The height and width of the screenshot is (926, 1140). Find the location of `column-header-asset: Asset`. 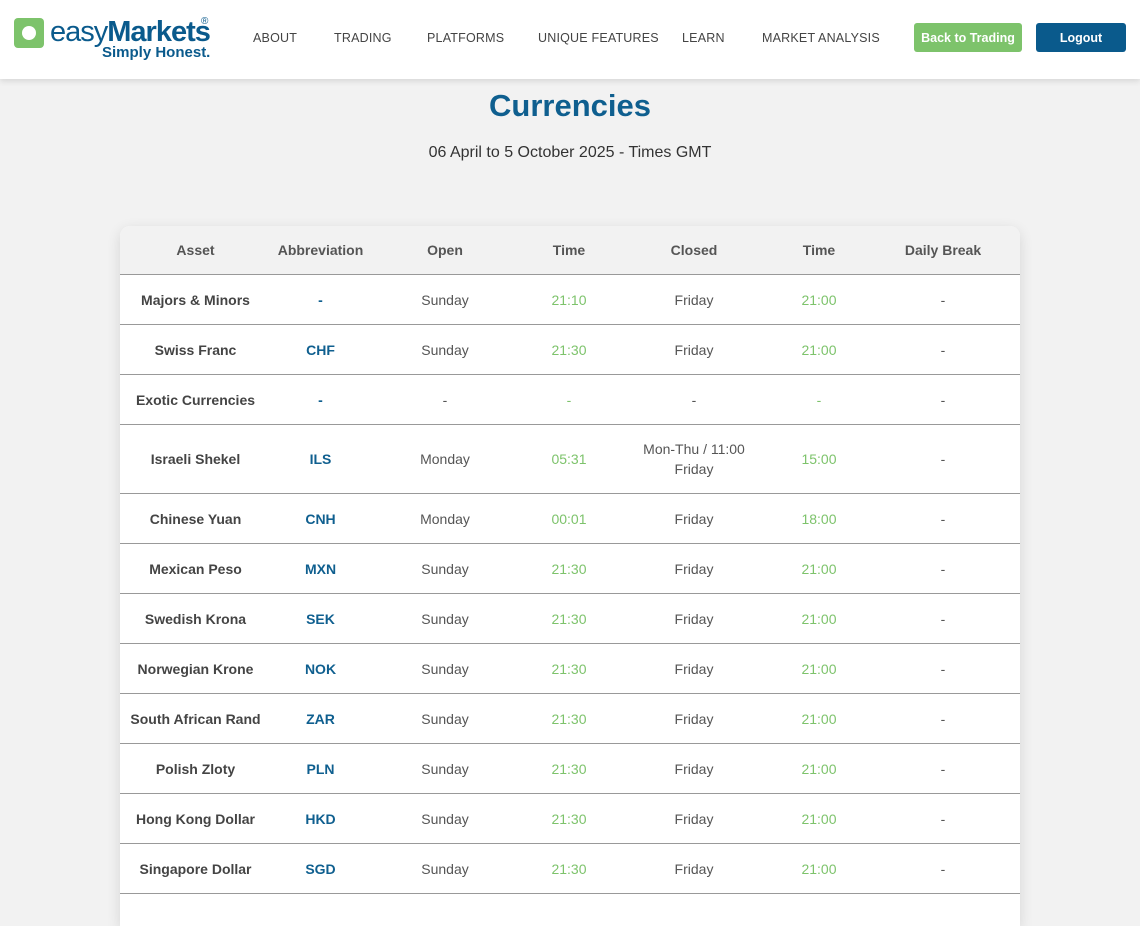

column-header-asset: Asset is located at coordinates (195, 250).